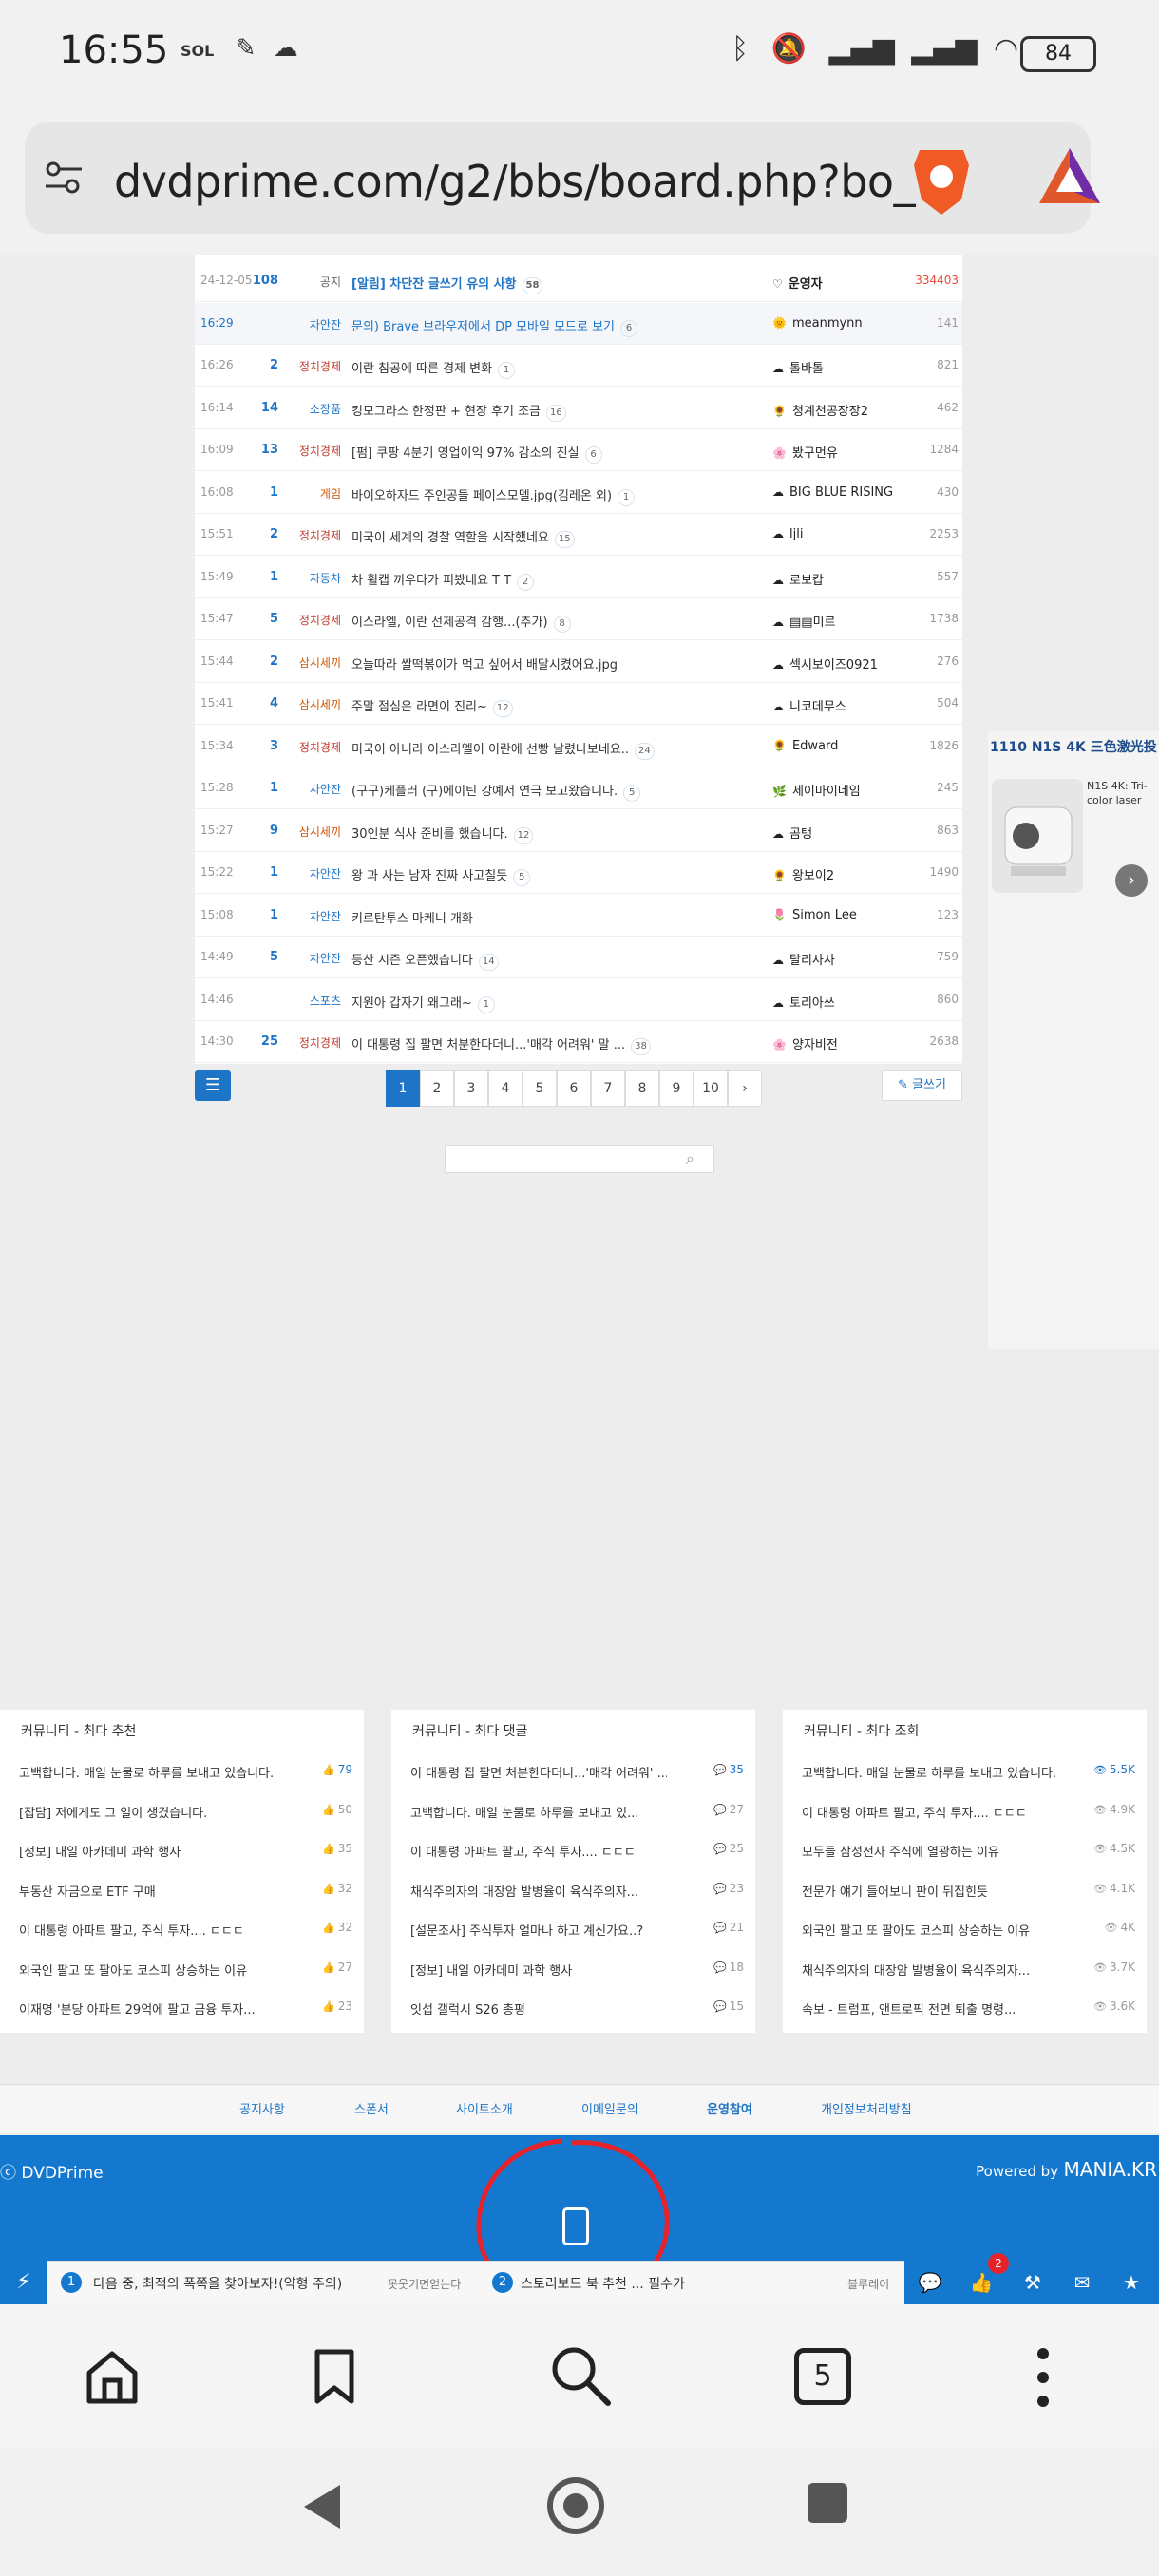 The image size is (1159, 2576). What do you see at coordinates (64, 177) in the screenshot?
I see `site-settings-icon` at bounding box center [64, 177].